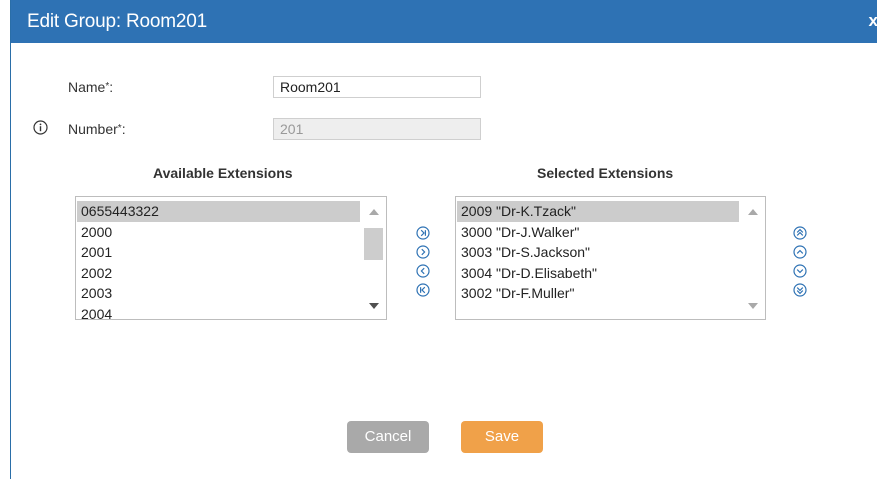 The width and height of the screenshot is (877, 479). What do you see at coordinates (605, 173) in the screenshot?
I see `selected-extensions-heading: Selected Extensions` at bounding box center [605, 173].